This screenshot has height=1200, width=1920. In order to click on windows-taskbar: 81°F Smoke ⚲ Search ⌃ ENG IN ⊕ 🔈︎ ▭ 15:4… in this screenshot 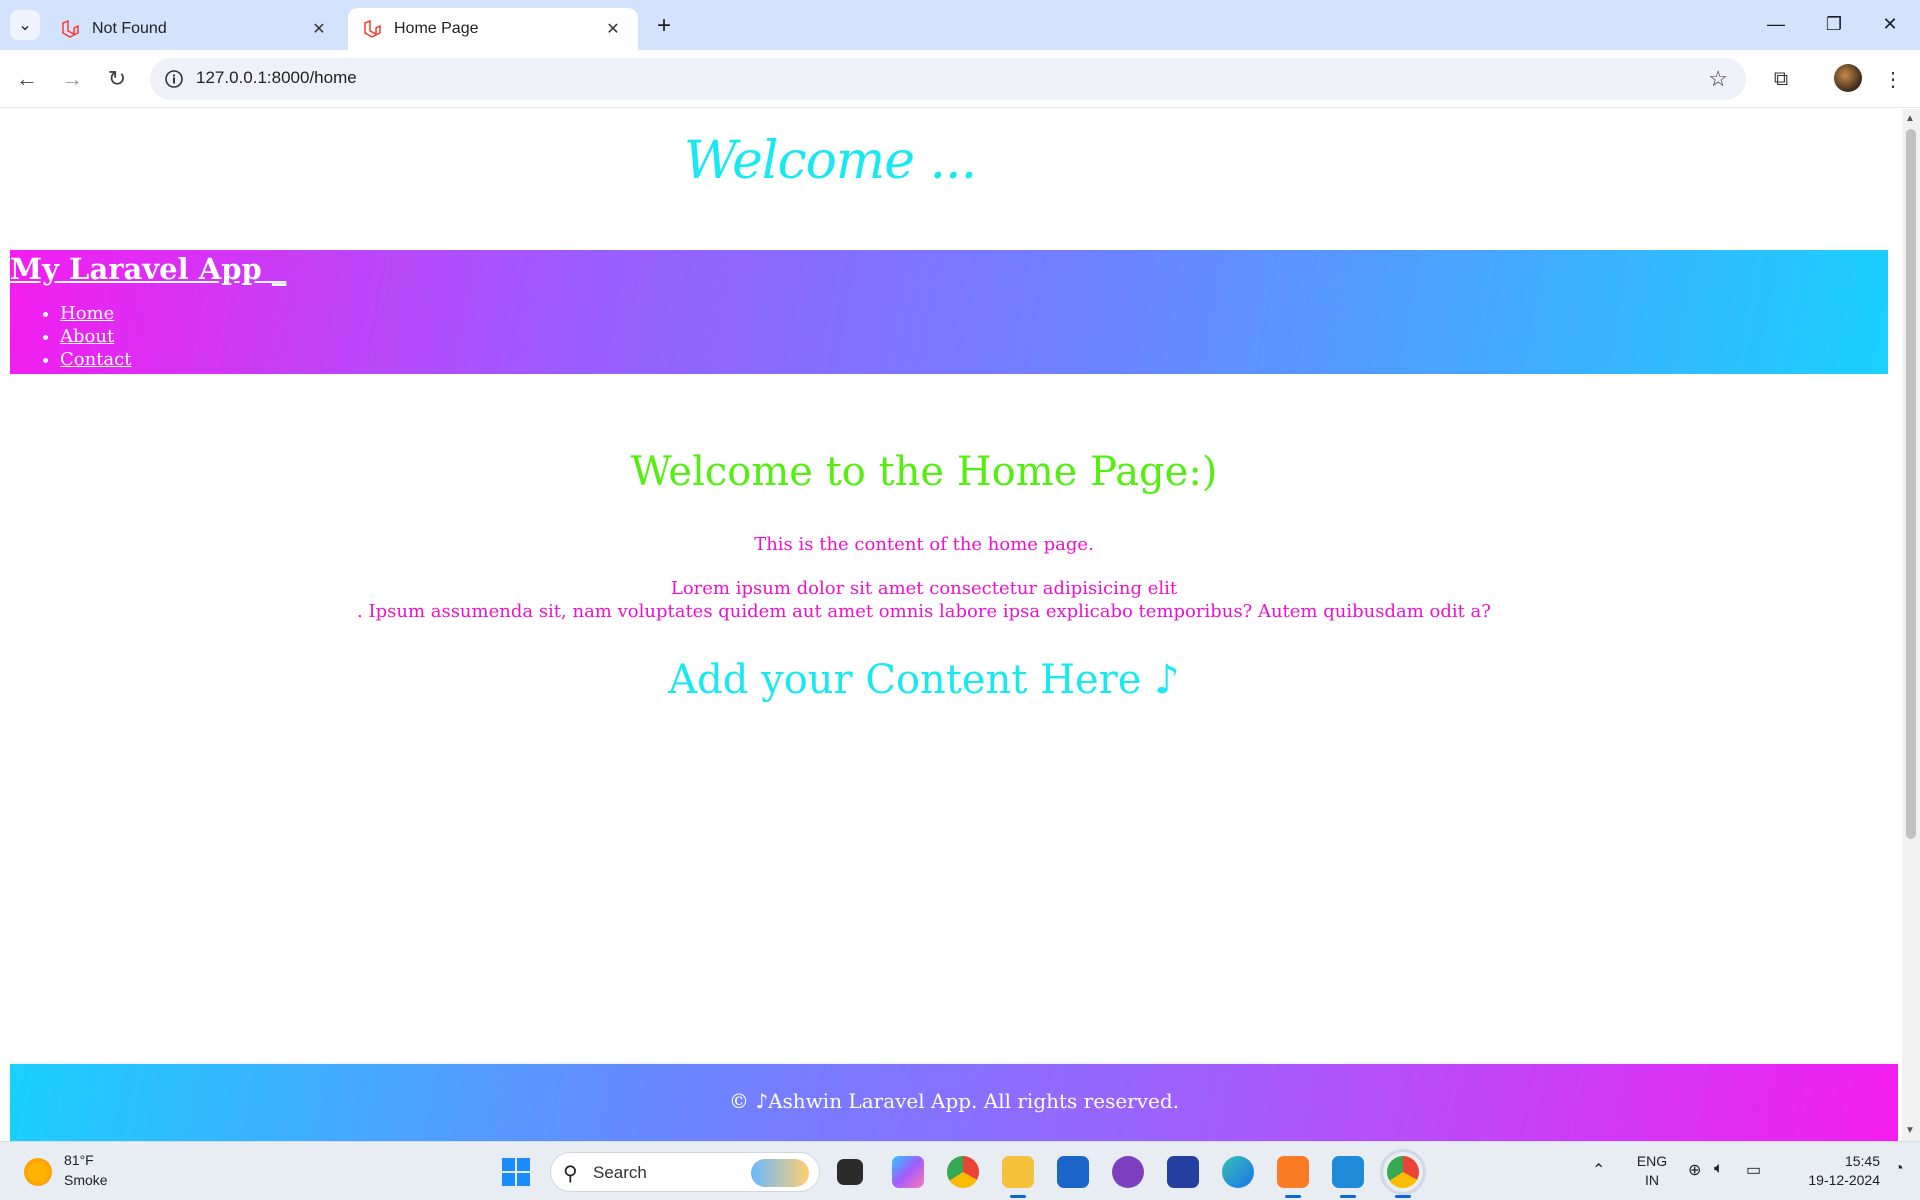, I will do `click(960, 1170)`.